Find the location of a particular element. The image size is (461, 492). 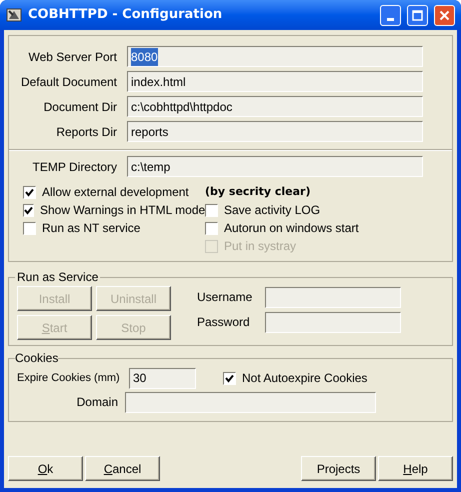

maximize-icon is located at coordinates (417, 15).